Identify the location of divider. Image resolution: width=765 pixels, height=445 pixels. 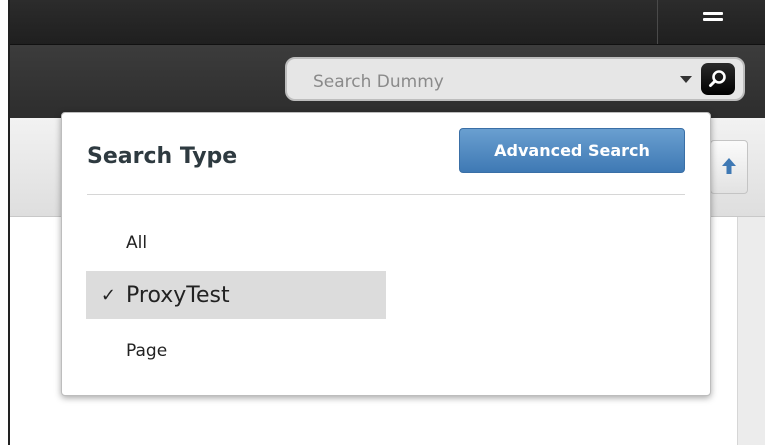
(386, 194).